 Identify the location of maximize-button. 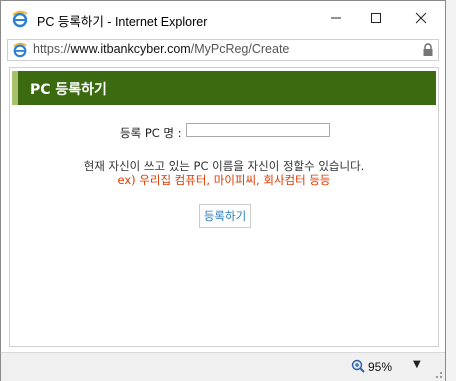
(376, 19).